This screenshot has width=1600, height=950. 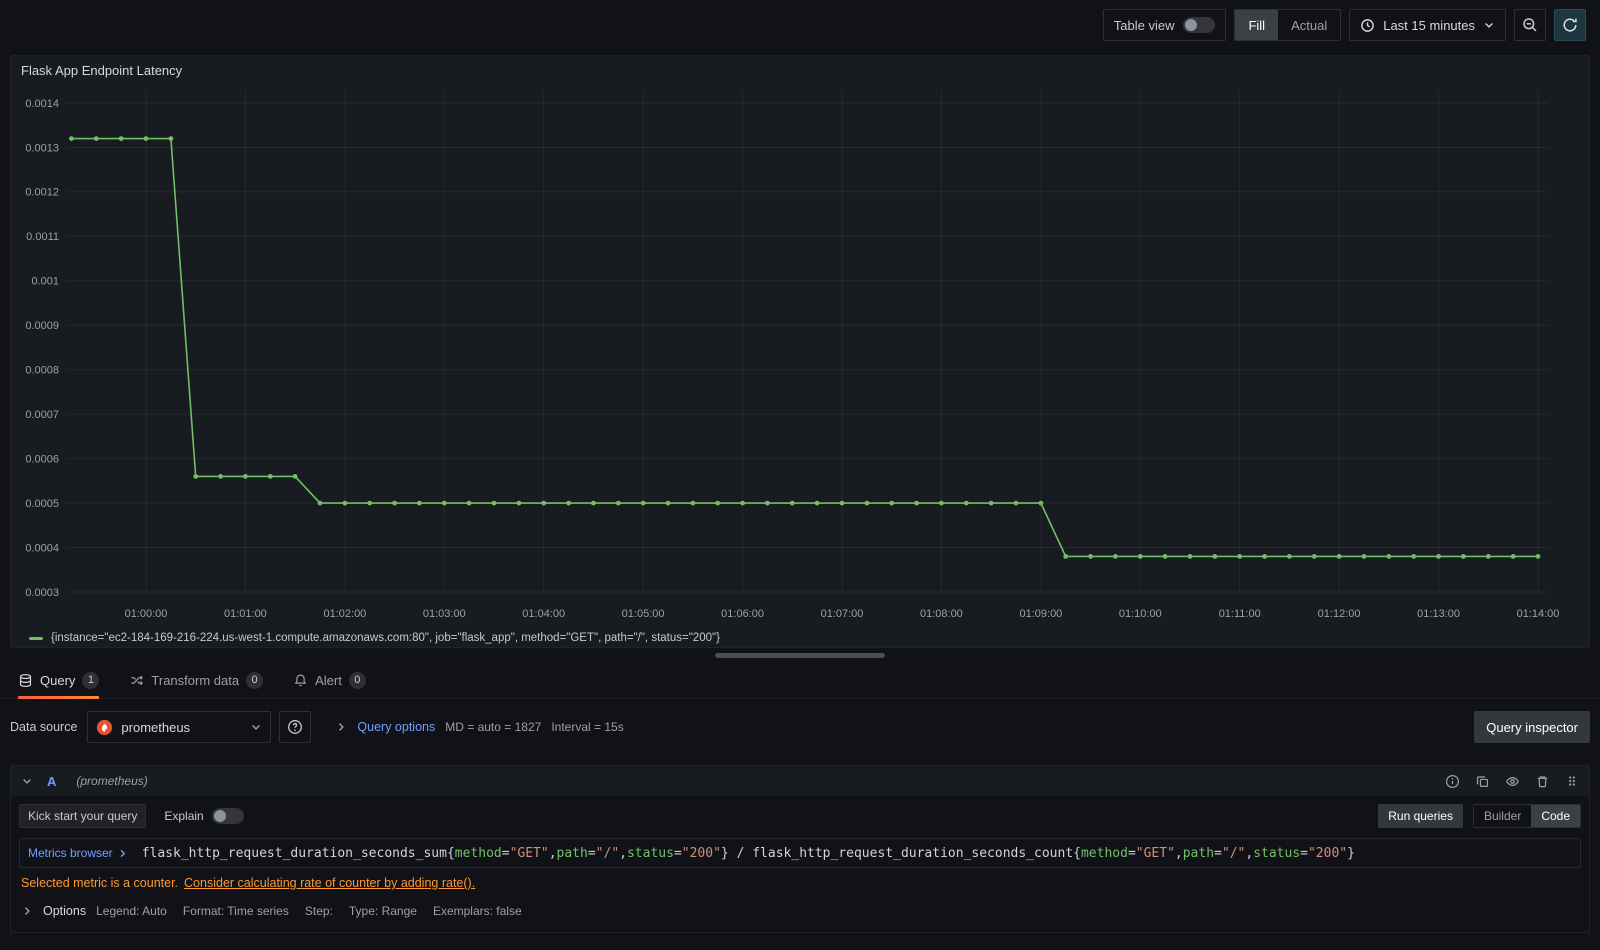 I want to click on refresh-button, so click(x=1570, y=25).